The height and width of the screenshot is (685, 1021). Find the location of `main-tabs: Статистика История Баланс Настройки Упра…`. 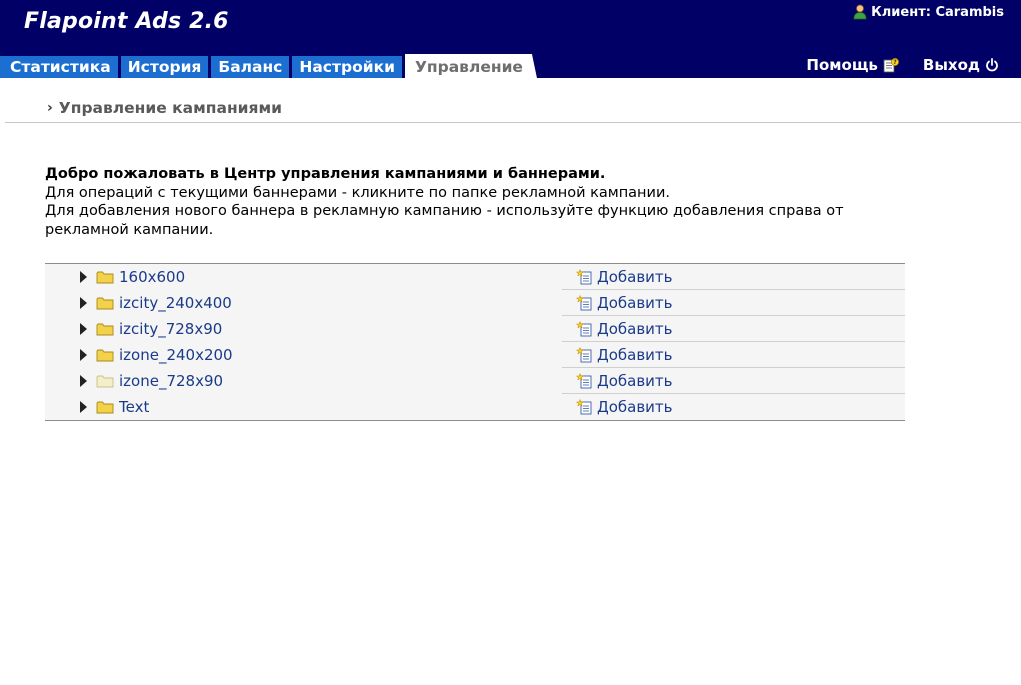

main-tabs: Статистика История Баланс Настройки Упра… is located at coordinates (270, 66).